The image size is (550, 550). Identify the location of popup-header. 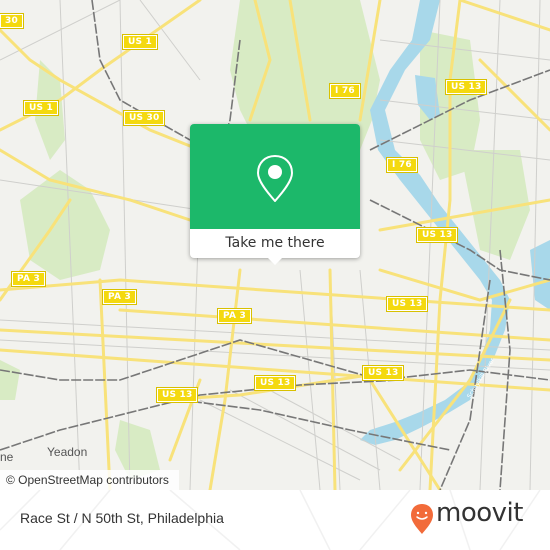
(275, 176).